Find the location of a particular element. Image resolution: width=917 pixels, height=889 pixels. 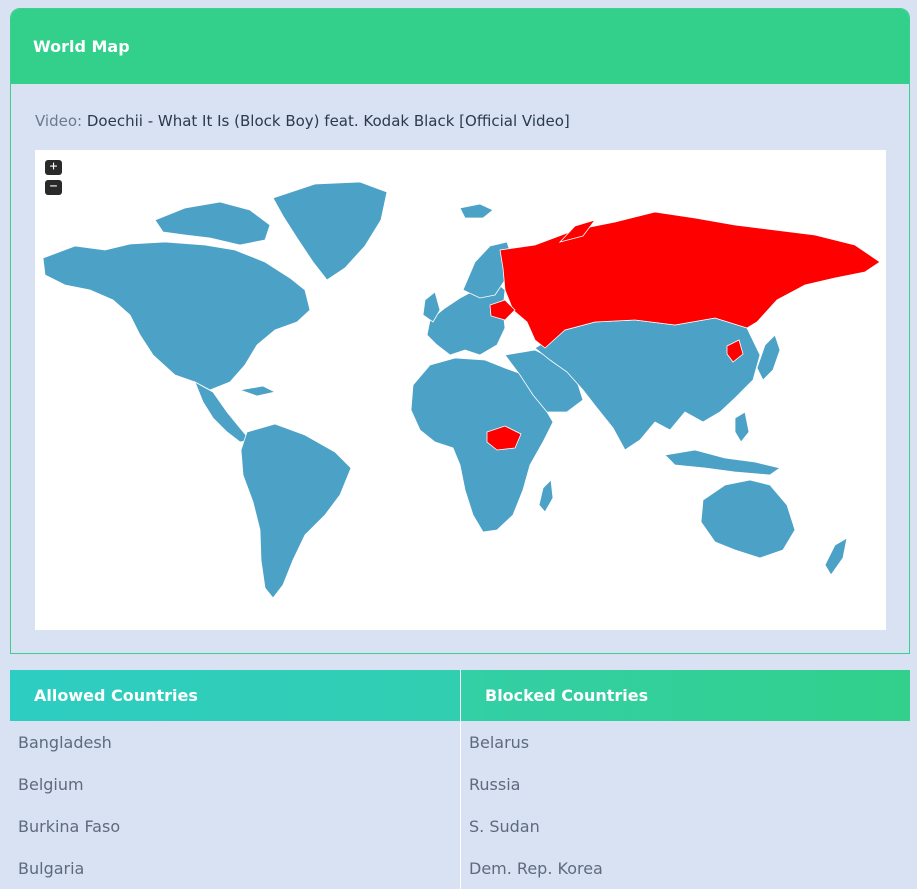

region-south-america is located at coordinates (296, 511).